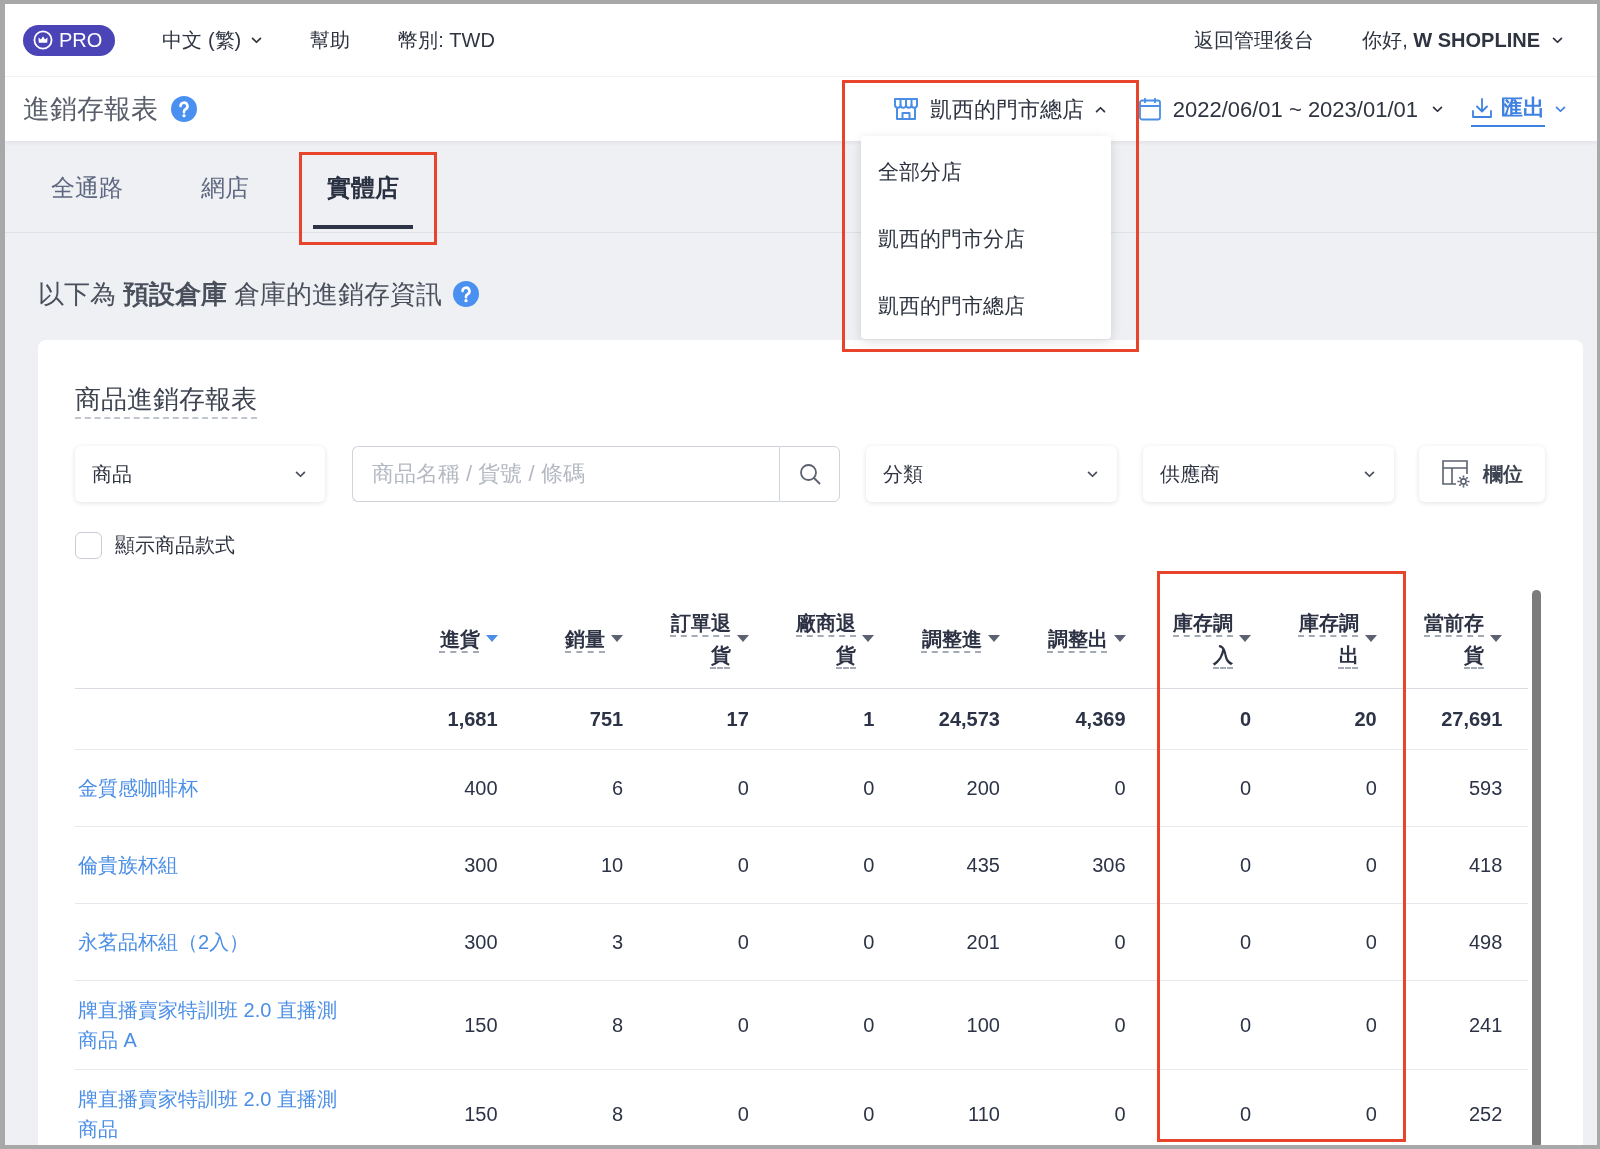  Describe the element at coordinates (81, 40) in the screenshot. I see `badge-label: PRO` at that location.